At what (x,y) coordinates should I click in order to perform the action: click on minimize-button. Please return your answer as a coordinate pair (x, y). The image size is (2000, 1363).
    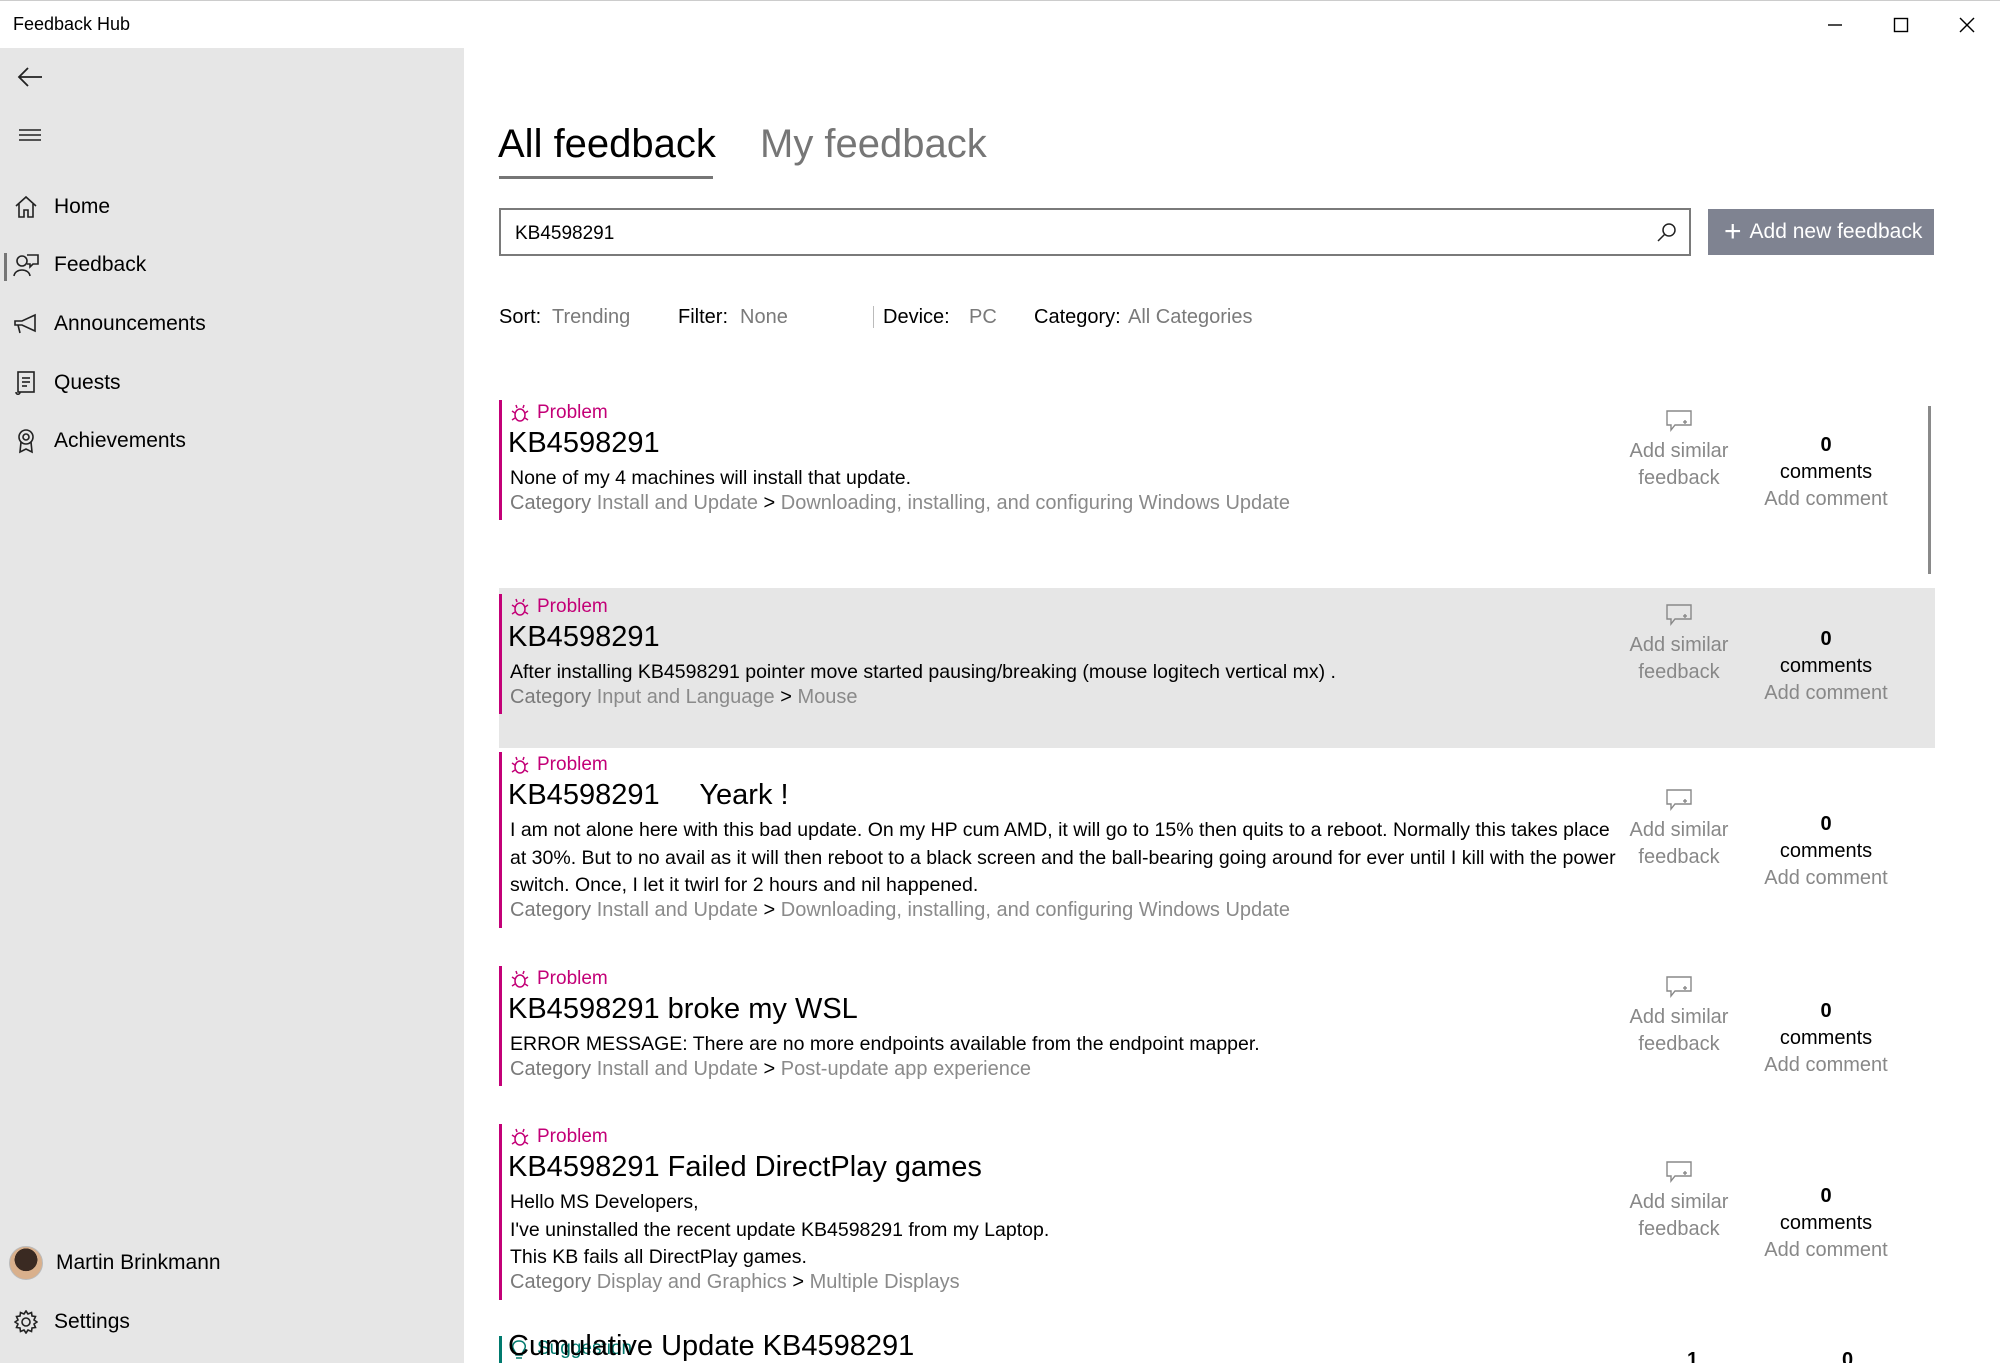
    Looking at the image, I should click on (1835, 25).